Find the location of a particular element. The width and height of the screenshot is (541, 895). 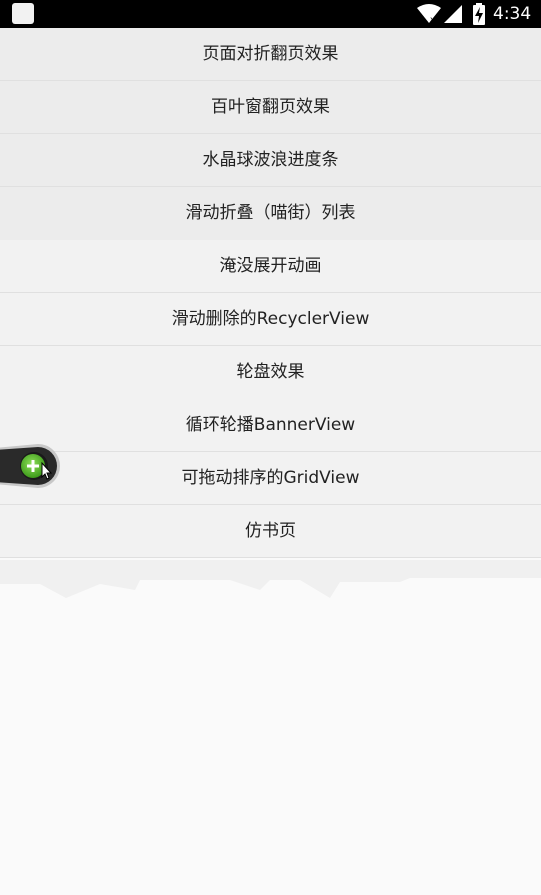

app-icon is located at coordinates (23, 13).